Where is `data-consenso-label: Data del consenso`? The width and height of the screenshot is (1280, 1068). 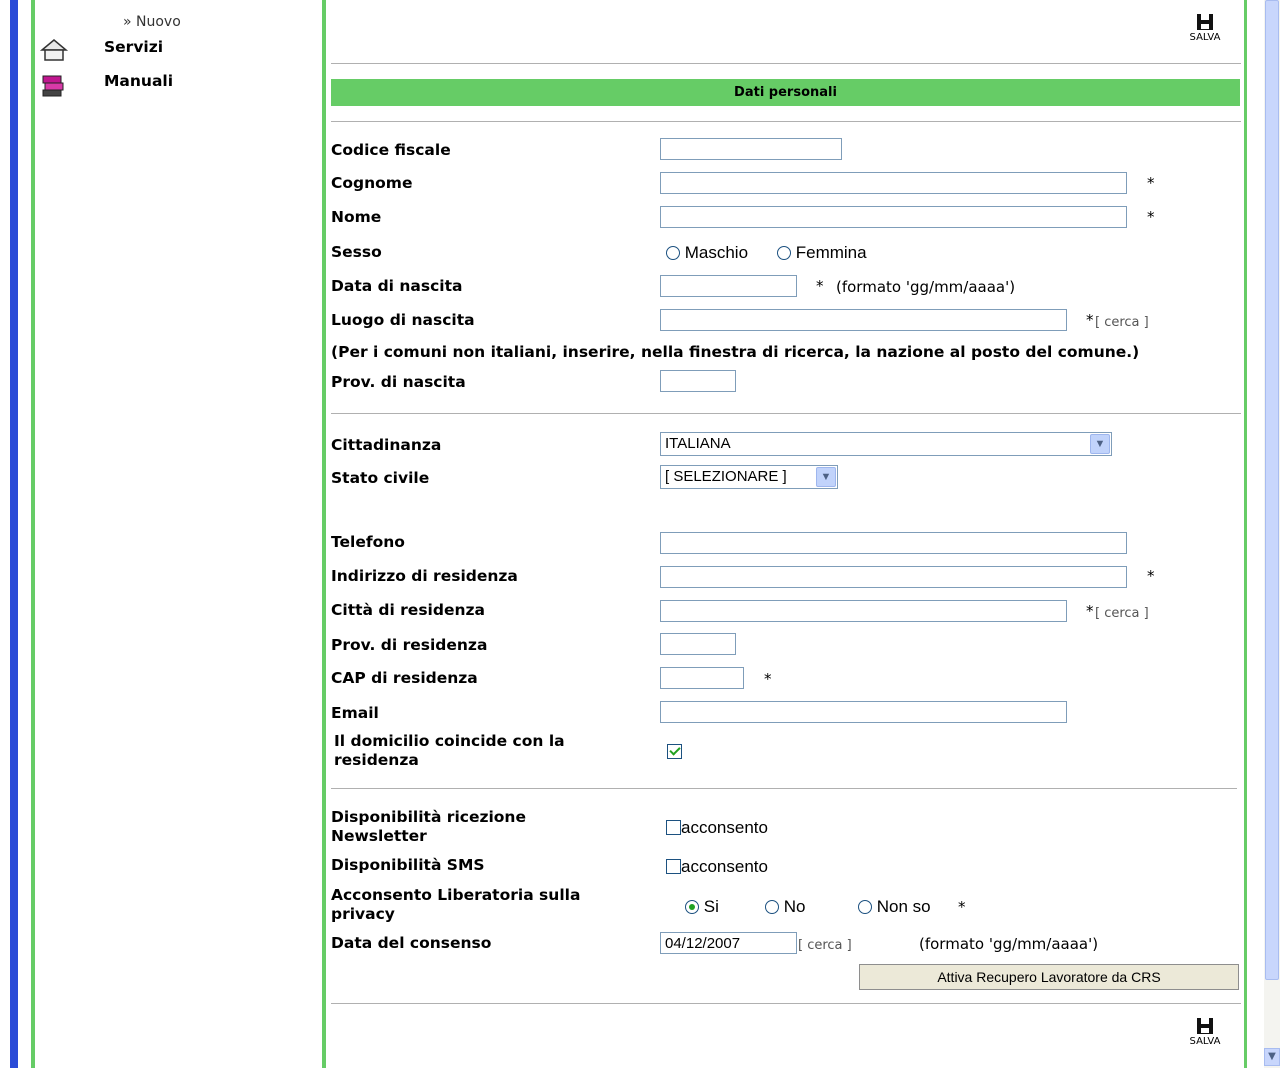 data-consenso-label: Data del consenso is located at coordinates (411, 943).